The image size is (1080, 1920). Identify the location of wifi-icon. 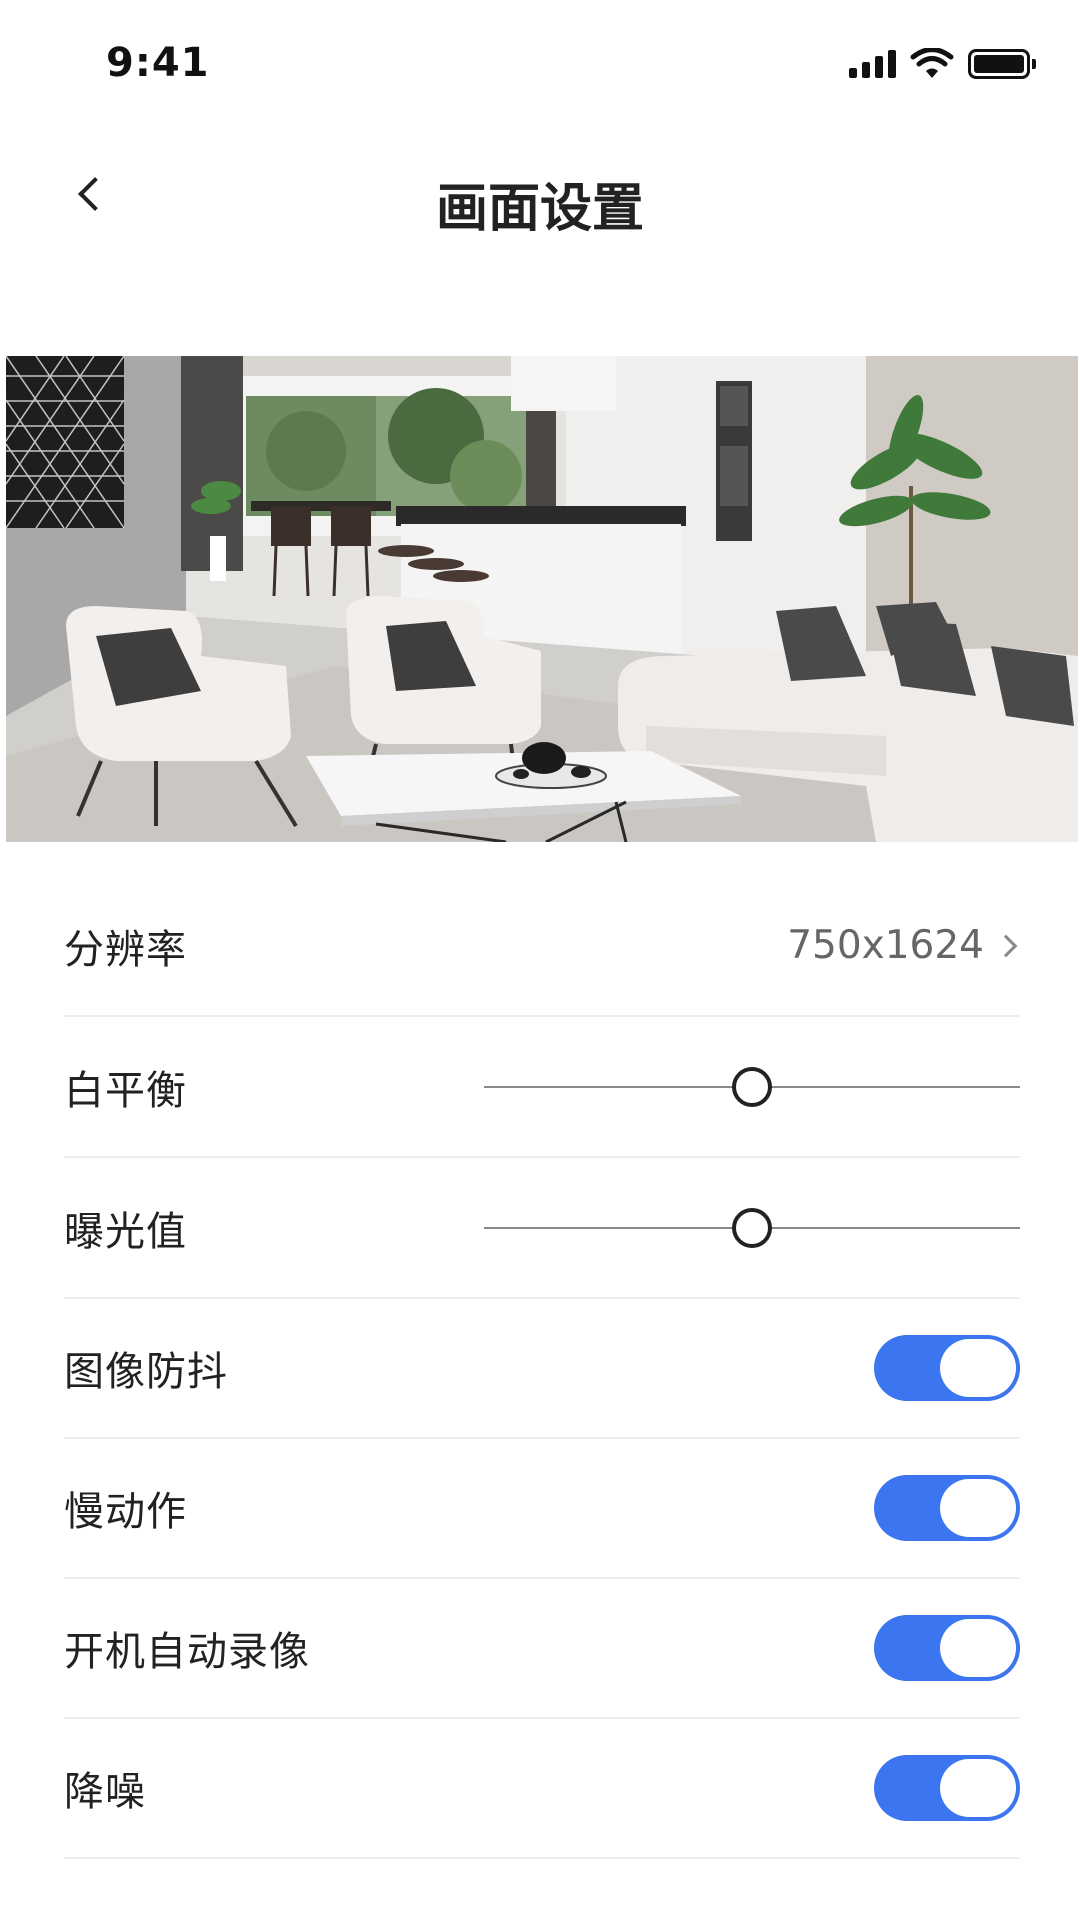
(932, 63).